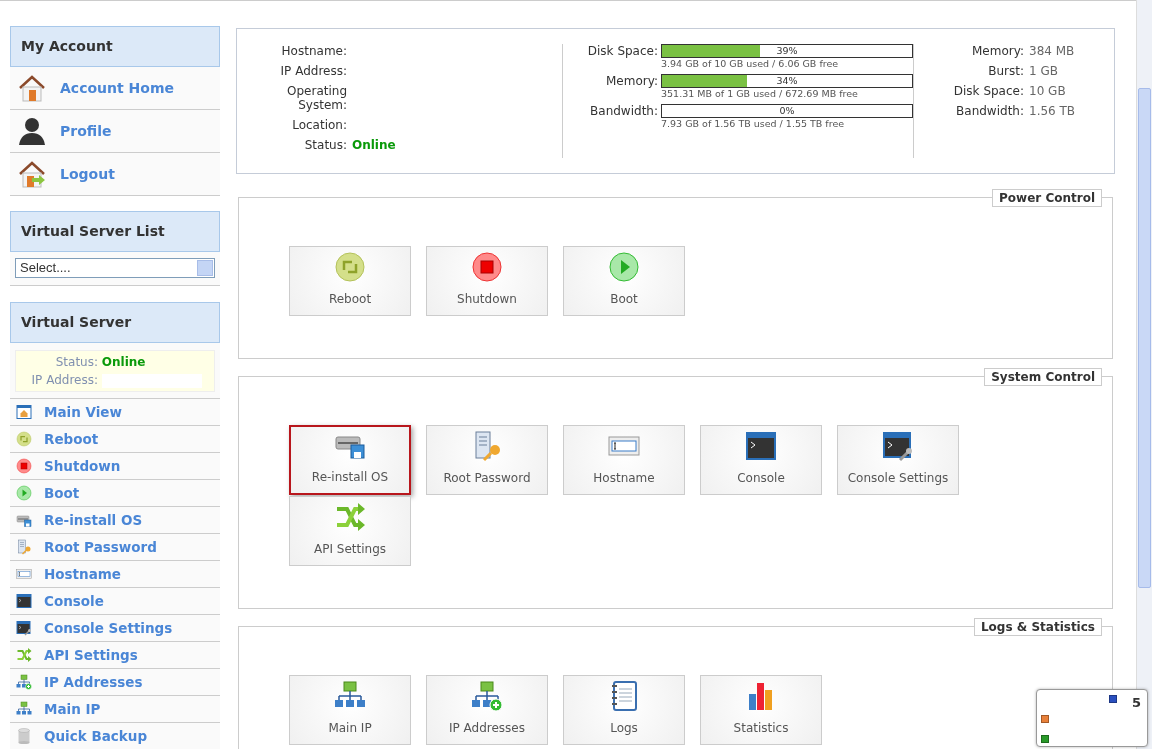 This screenshot has height=749, width=1152. Describe the element at coordinates (24, 709) in the screenshot. I see `network-icon` at that location.